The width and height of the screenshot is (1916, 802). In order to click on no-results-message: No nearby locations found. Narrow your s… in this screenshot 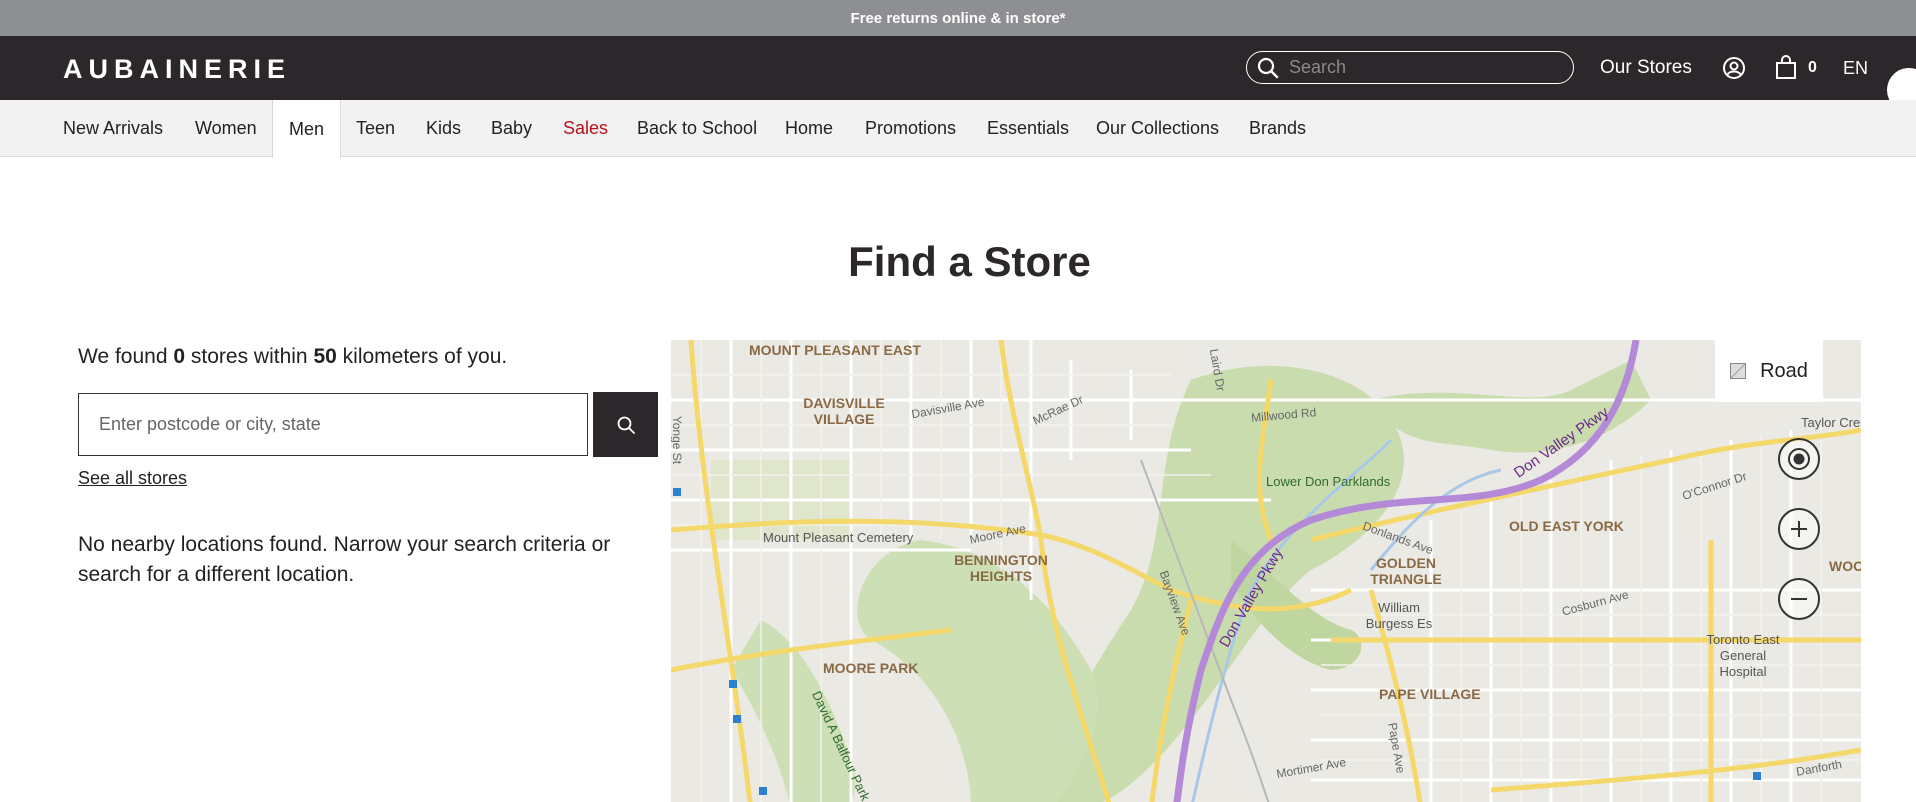, I will do `click(344, 559)`.